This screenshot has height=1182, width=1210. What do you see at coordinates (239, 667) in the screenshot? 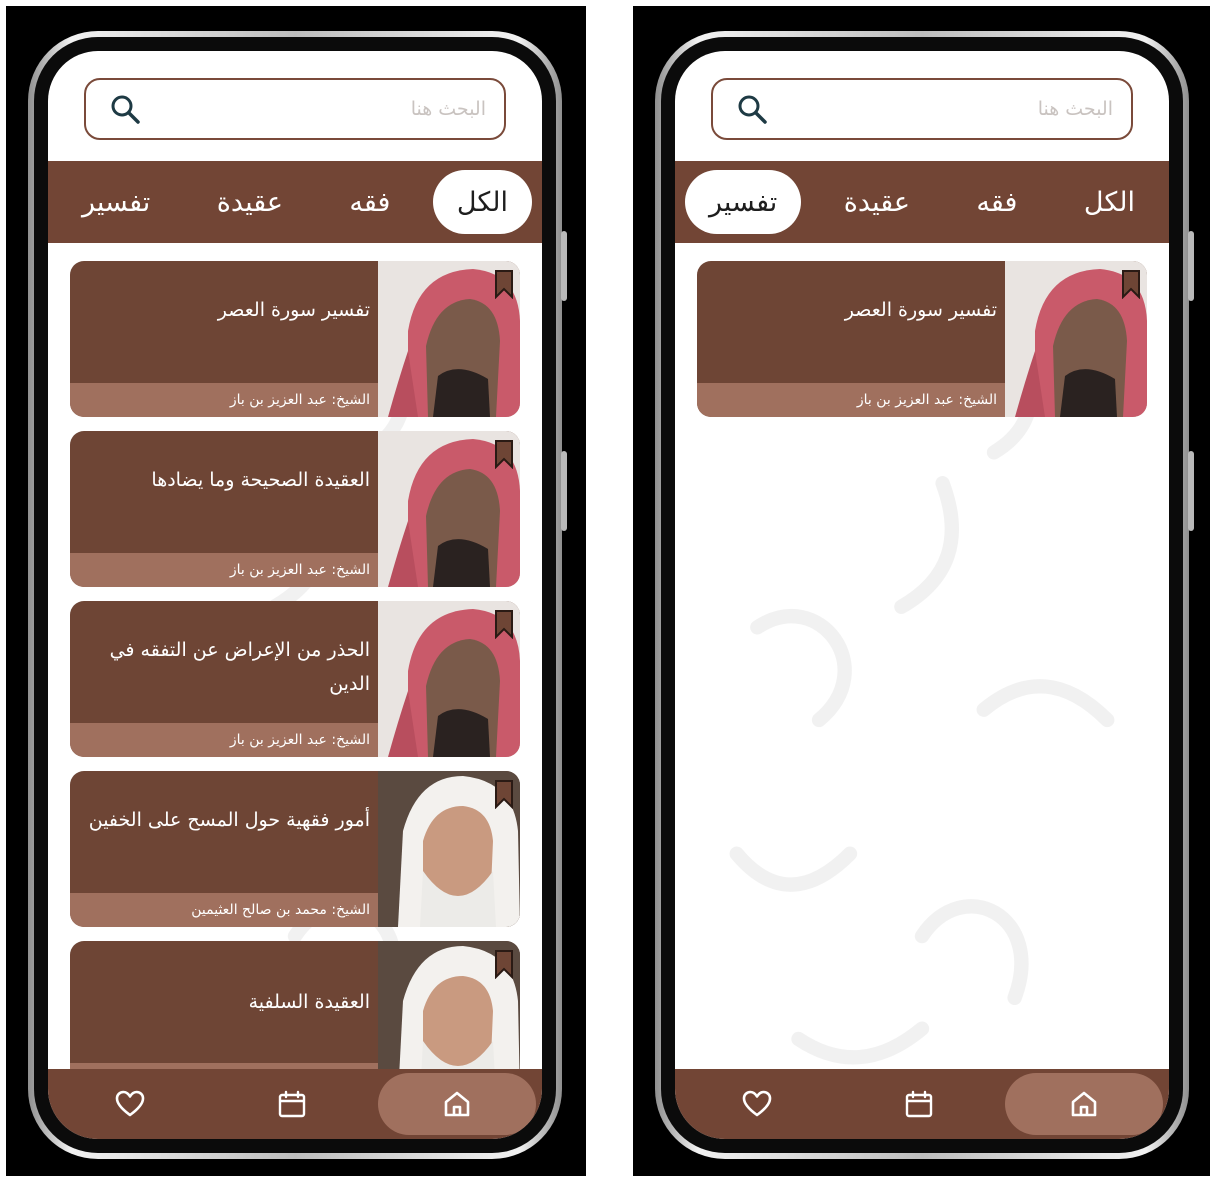
I see `lecture-title: الحذر من الإعراض عن التفقه في الدين` at bounding box center [239, 667].